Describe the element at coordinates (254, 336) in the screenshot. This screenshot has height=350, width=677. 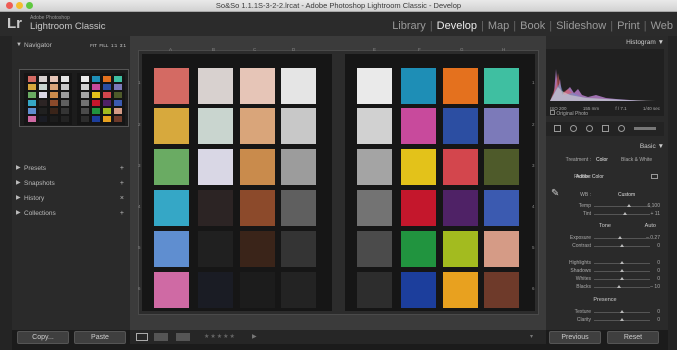
I see `play-icon: ▶` at that location.